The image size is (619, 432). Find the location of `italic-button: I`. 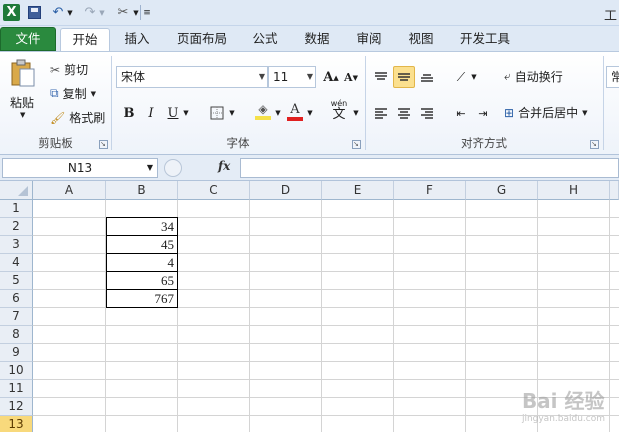

italic-button: I is located at coordinates (151, 113).